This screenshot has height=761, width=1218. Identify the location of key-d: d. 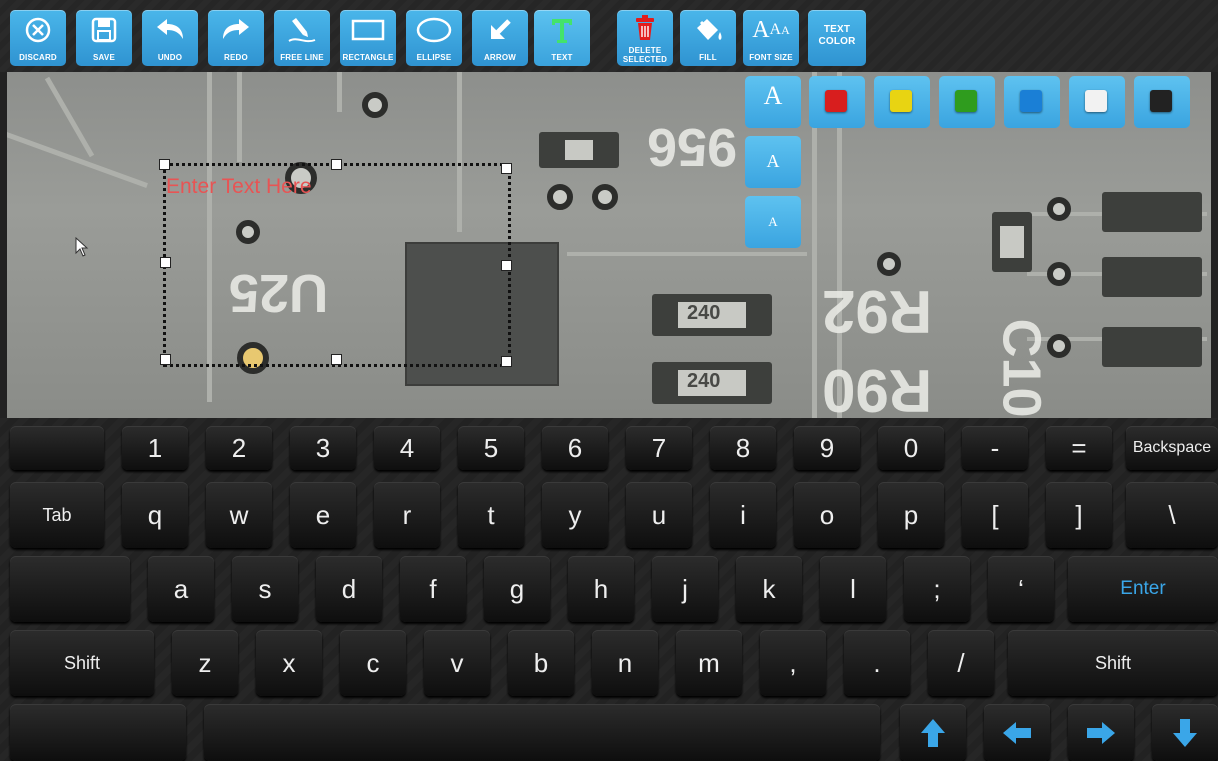
(349, 589).